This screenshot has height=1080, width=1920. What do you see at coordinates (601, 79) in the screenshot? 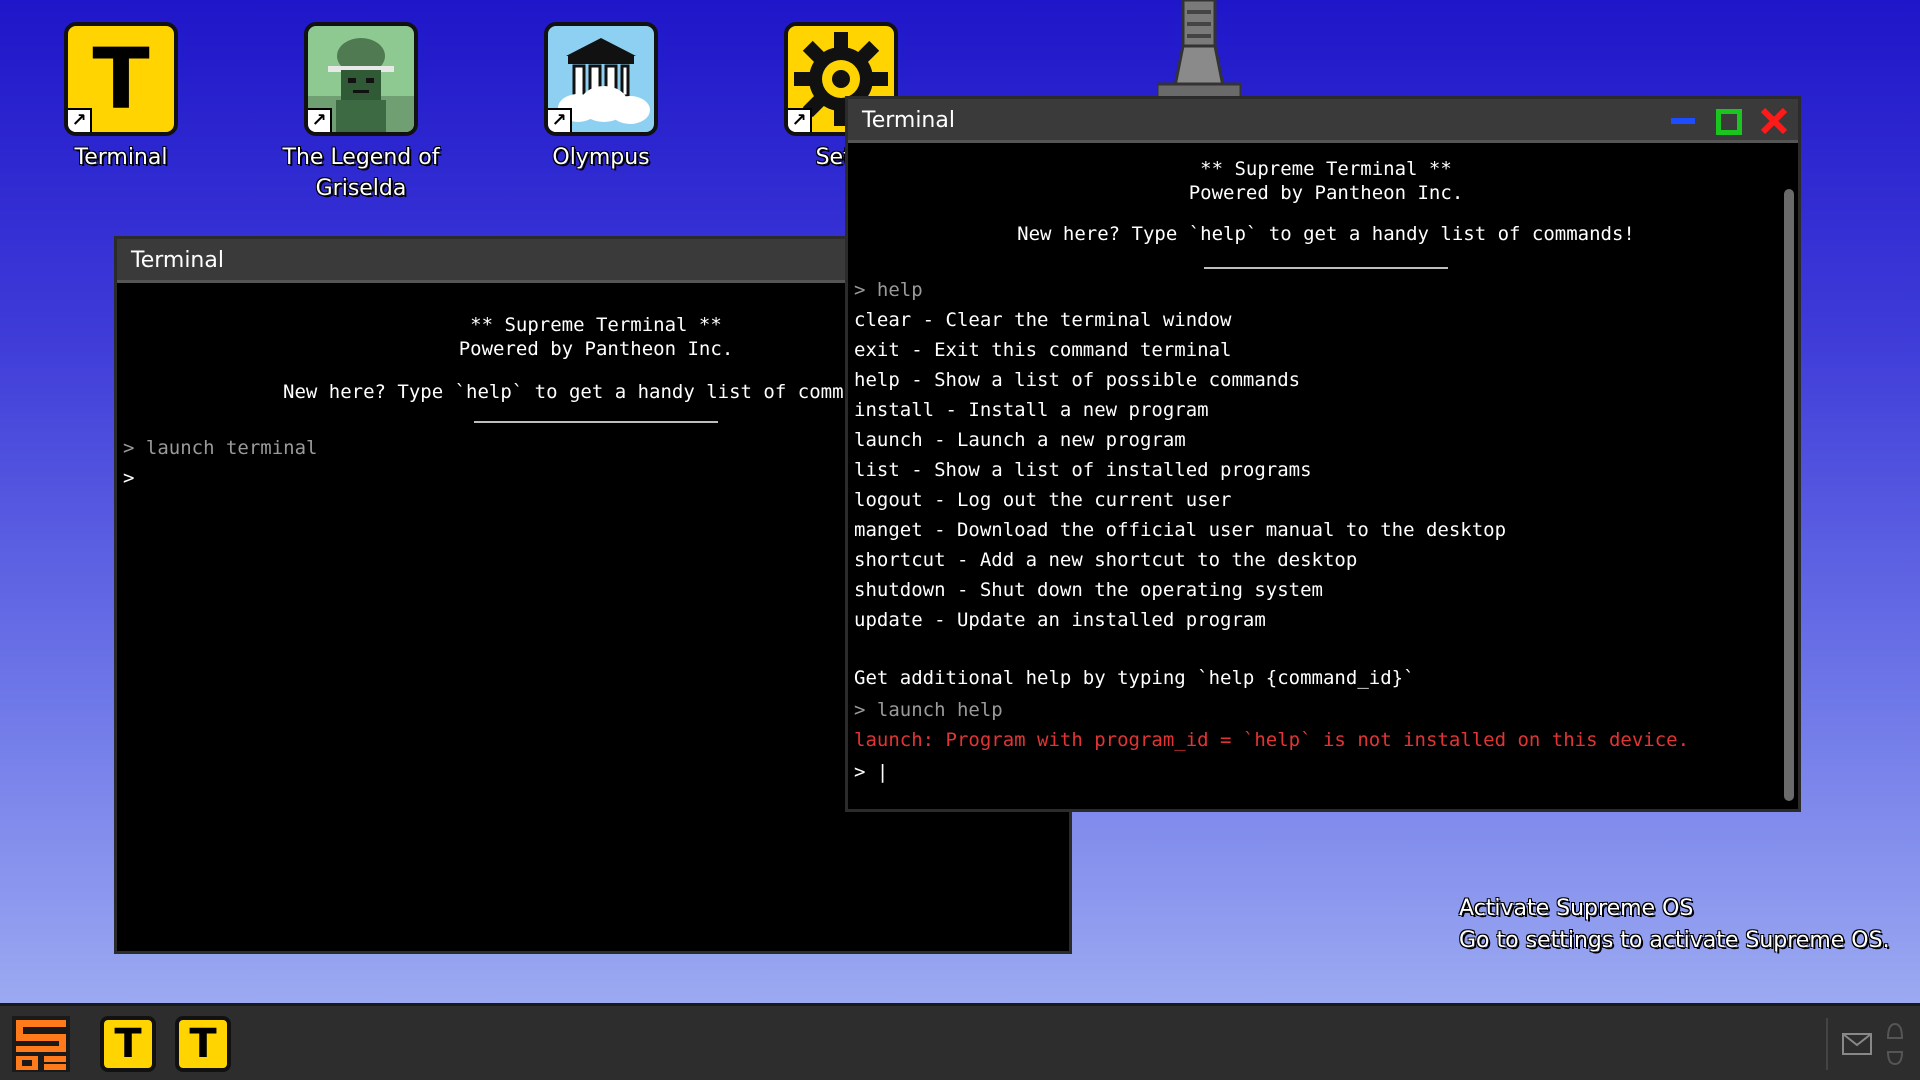
I see `temple-cloud-icon: ↗` at bounding box center [601, 79].